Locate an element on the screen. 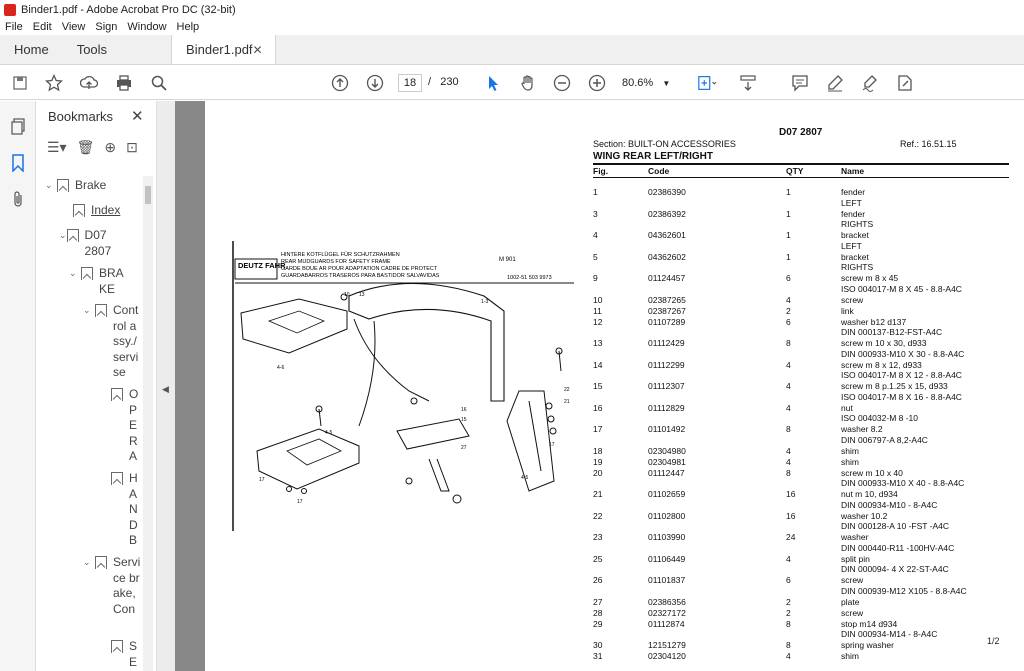  tab-tools: Tools is located at coordinates (92, 49).